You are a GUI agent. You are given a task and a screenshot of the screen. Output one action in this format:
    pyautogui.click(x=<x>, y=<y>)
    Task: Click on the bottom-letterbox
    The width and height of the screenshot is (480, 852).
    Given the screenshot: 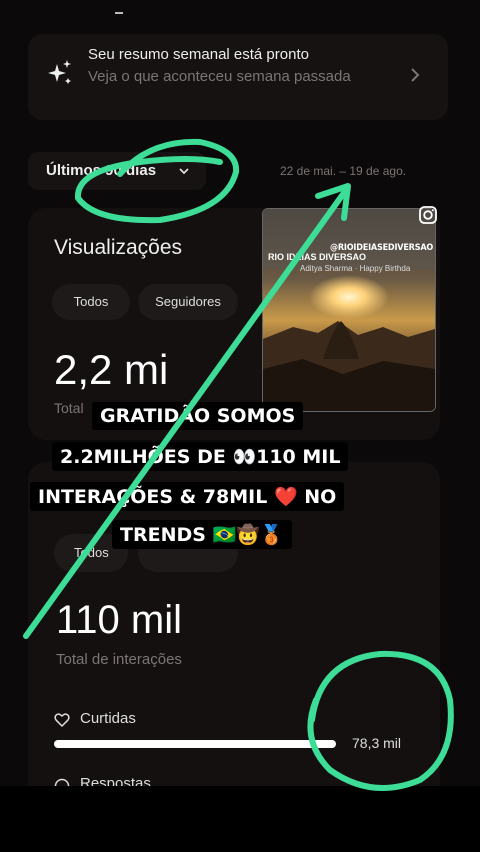 What is the action you would take?
    pyautogui.click(x=240, y=819)
    